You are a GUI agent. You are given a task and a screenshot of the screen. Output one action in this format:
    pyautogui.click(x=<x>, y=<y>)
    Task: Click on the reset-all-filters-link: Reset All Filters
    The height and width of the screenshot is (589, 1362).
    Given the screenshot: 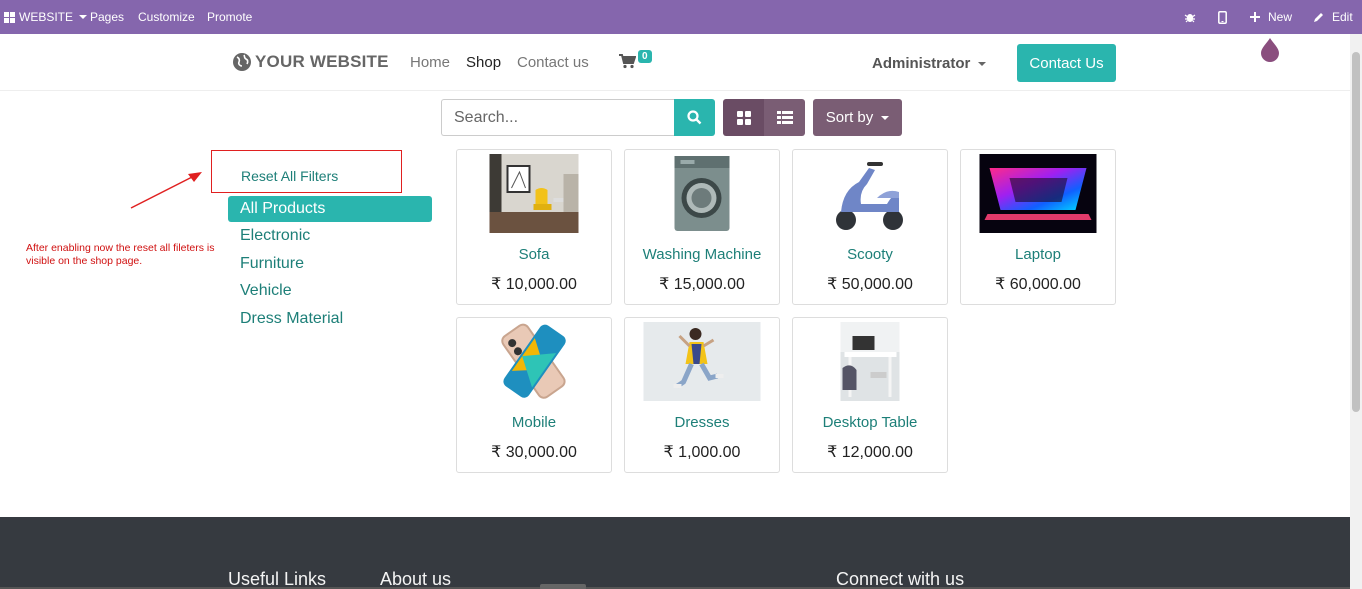 What is the action you would take?
    pyautogui.click(x=289, y=176)
    